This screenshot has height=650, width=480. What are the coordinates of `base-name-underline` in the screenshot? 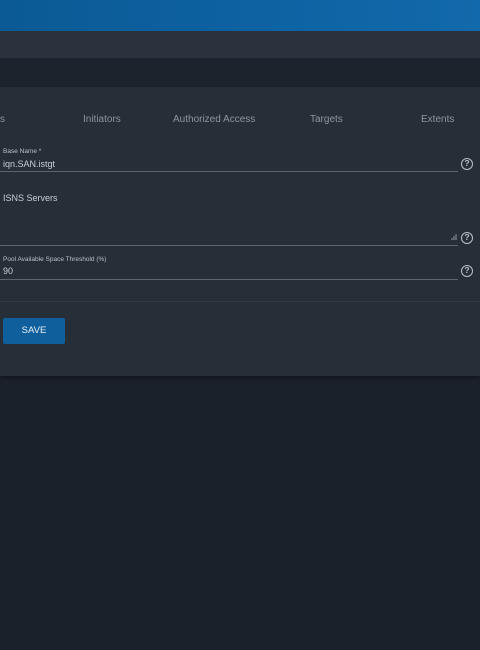 It's located at (229, 171).